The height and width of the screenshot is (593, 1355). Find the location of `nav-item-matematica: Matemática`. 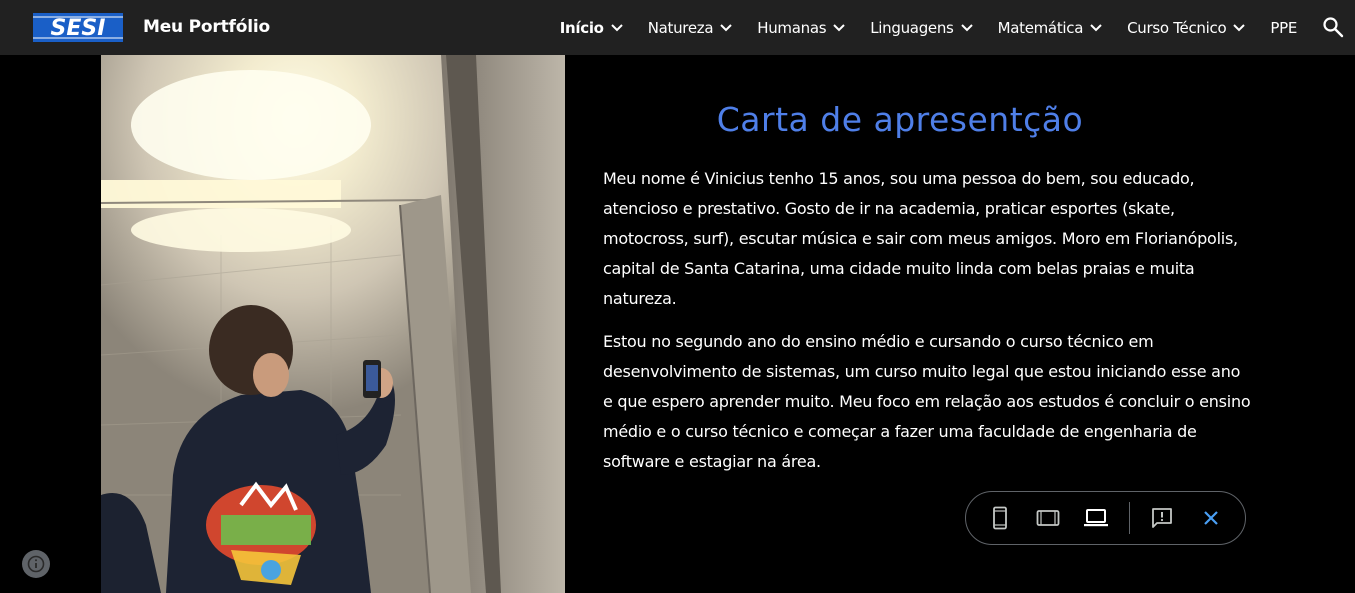

nav-item-matematica: Matemática is located at coordinates (1050, 28).